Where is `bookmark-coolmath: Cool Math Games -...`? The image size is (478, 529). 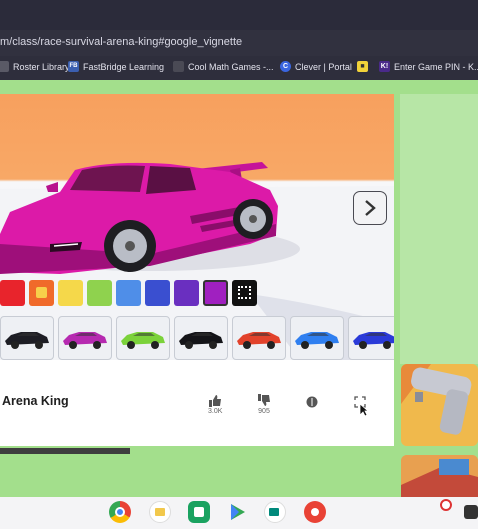
bookmark-coolmath: Cool Math Games -... is located at coordinates (223, 66).